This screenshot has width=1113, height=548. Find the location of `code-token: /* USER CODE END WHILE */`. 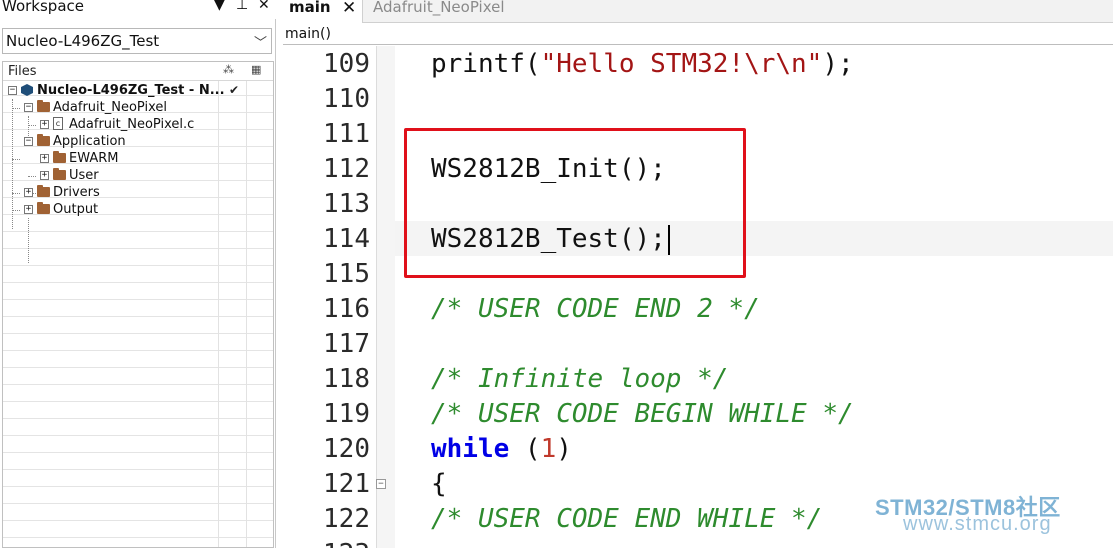

code-token: /* USER CODE END WHILE */ is located at coordinates (627, 519).